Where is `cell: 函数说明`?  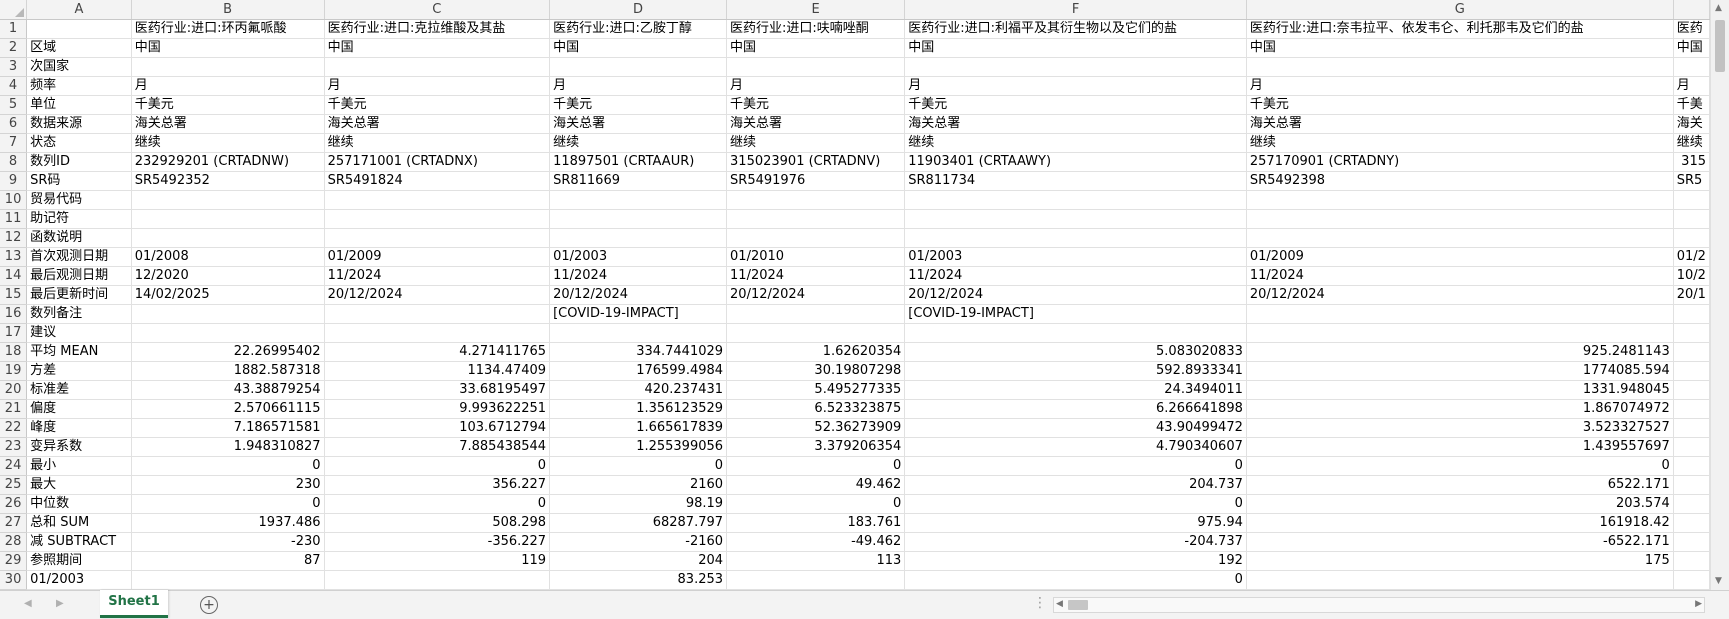 cell: 函数说明 is located at coordinates (79, 238).